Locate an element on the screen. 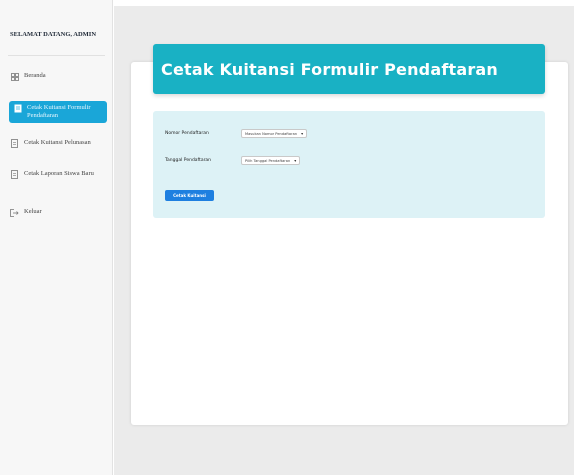  sidebar-item-cetak-laporan: Cetak Laporan Siswa Baru is located at coordinates (58, 174).